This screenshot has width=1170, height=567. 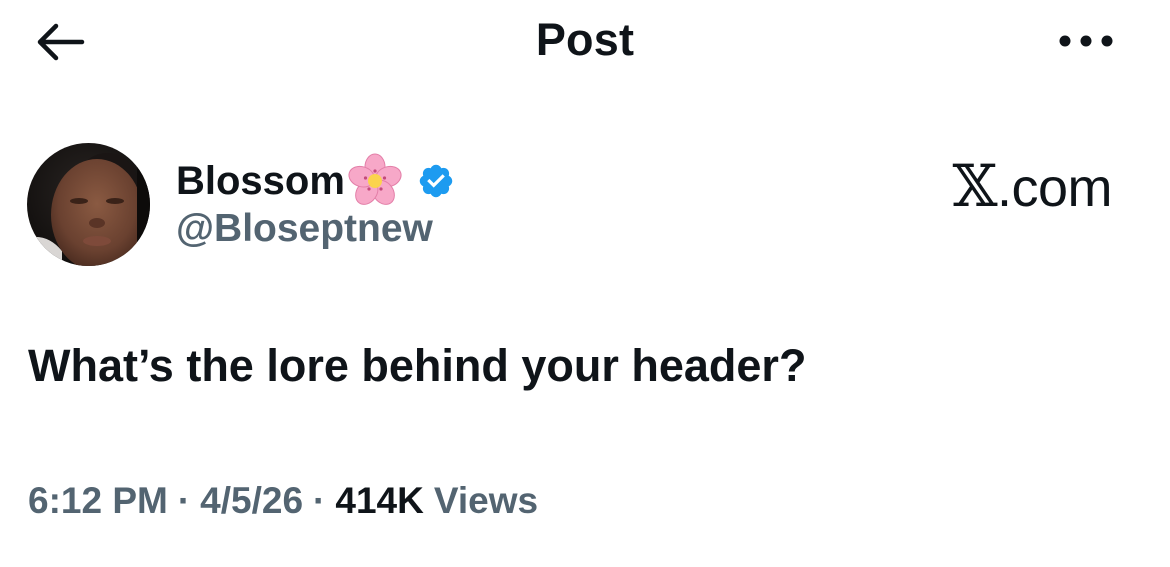 I want to click on post-meta: 6:12 PM · 4/5/26 · 414K Views, so click(x=283, y=501).